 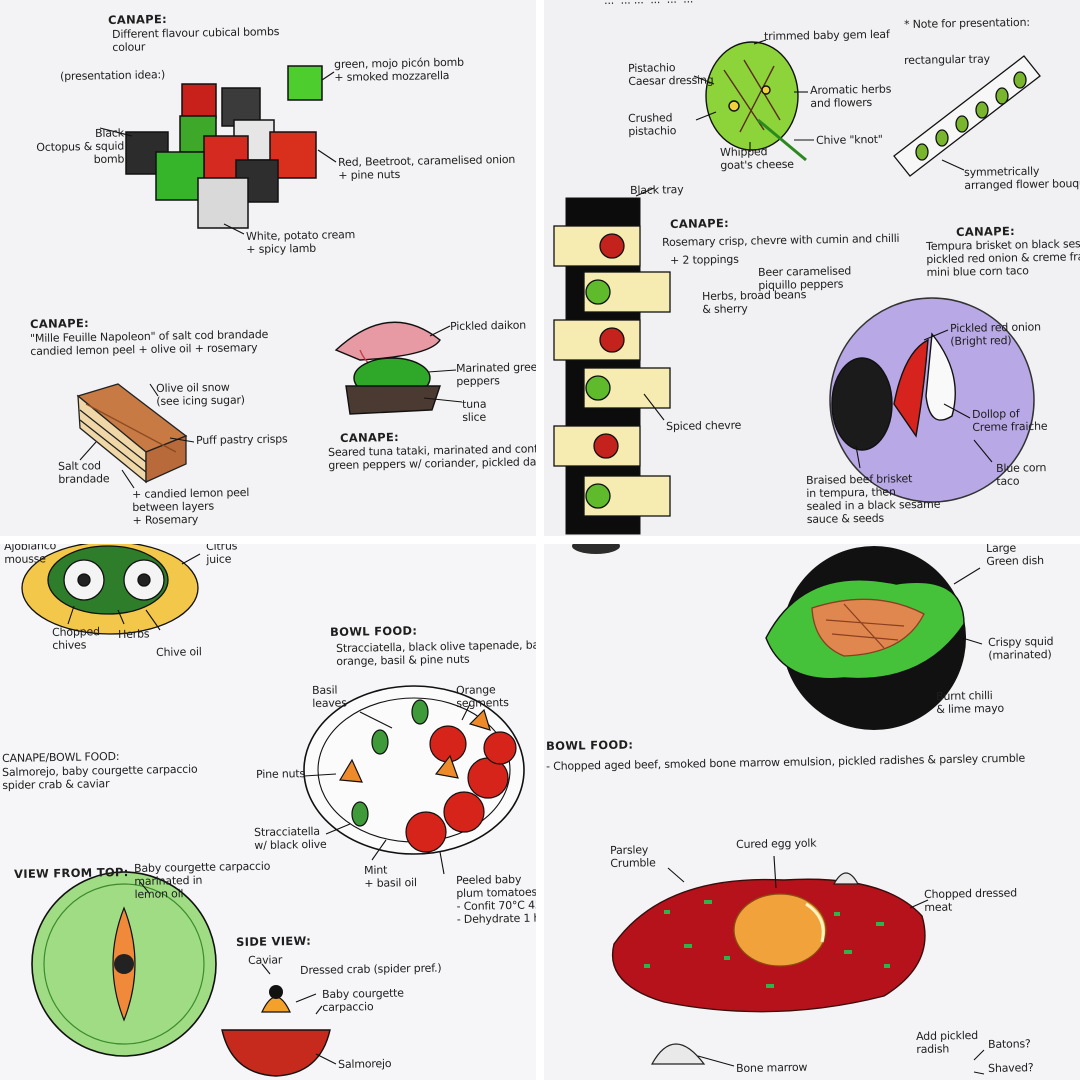 What do you see at coordinates (265, 960) in the screenshot?
I see `crab-caviar-label: Caviar` at bounding box center [265, 960].